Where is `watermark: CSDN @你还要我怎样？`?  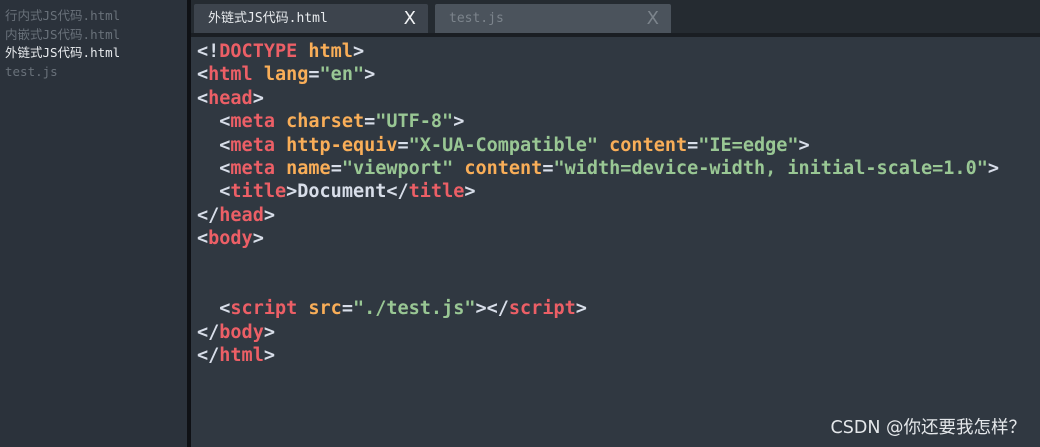 watermark: CSDN @你还要我怎样？ is located at coordinates (928, 428).